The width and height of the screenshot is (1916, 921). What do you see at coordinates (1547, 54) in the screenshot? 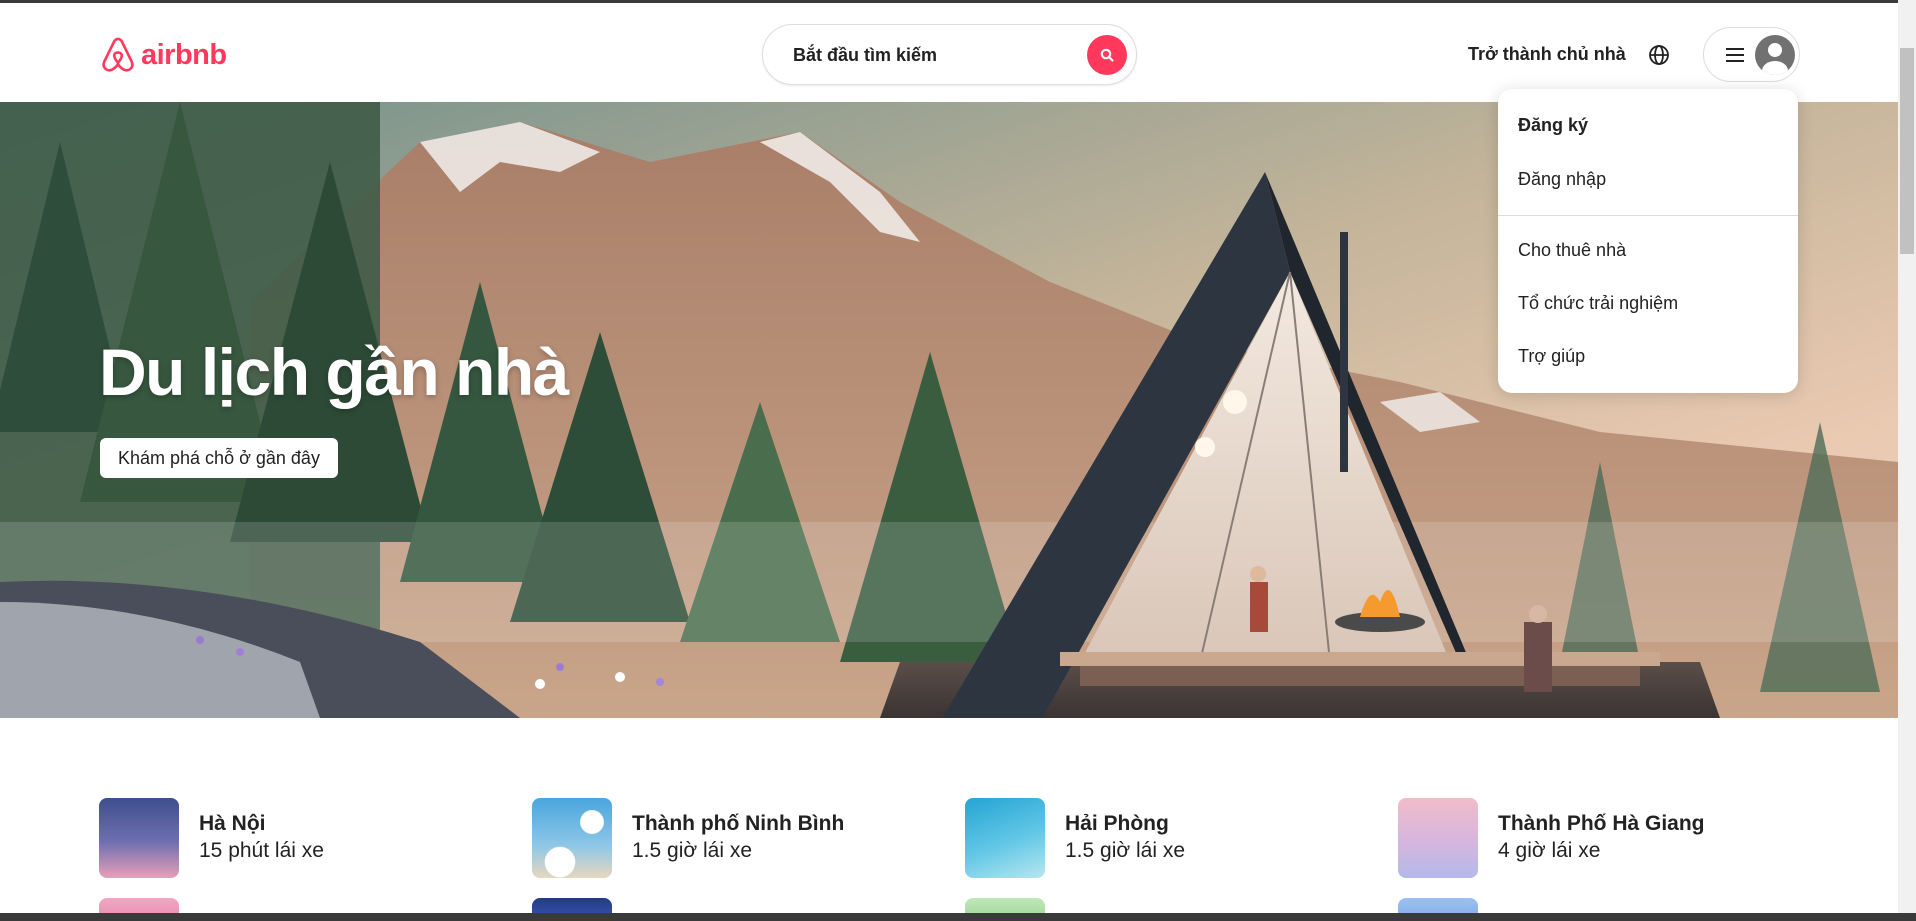
I see `become-host-link: Trở thành chủ nhà` at bounding box center [1547, 54].